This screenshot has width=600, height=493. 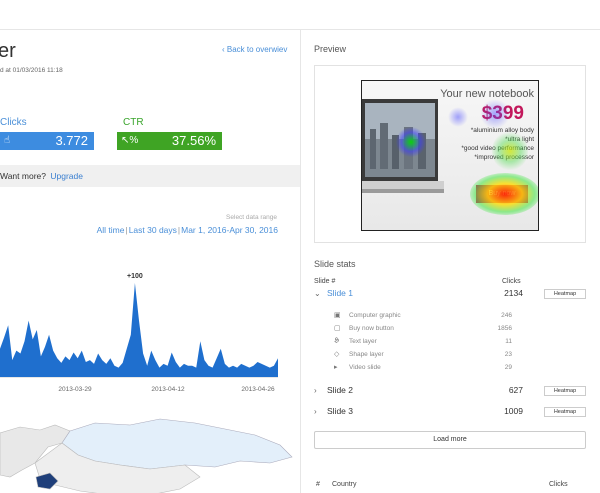 What do you see at coordinates (450, 440) in the screenshot?
I see `load-more-button: Load more` at bounding box center [450, 440].